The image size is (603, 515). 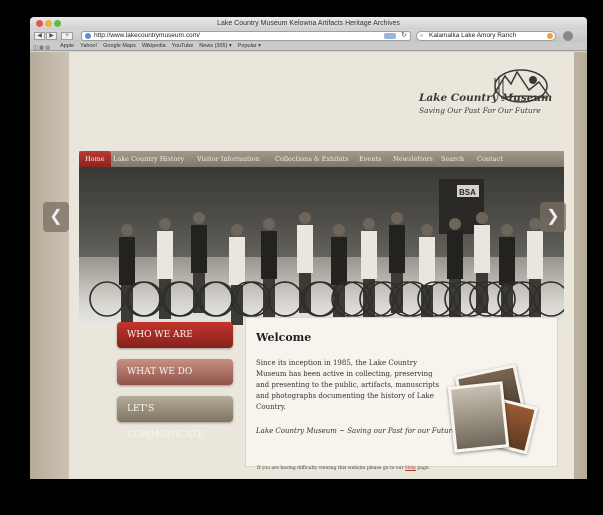 What do you see at coordinates (370, 159) in the screenshot?
I see `menu-item-events: Events` at bounding box center [370, 159].